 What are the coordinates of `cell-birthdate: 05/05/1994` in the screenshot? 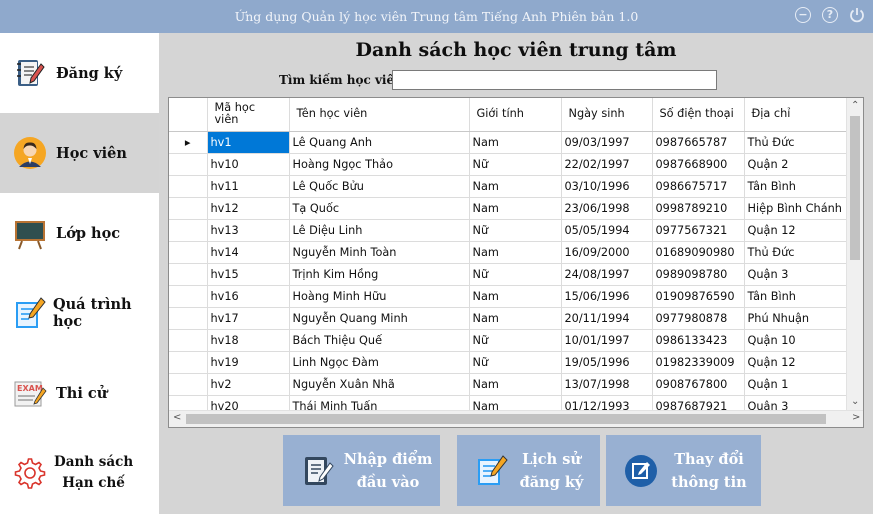 It's located at (607, 230).